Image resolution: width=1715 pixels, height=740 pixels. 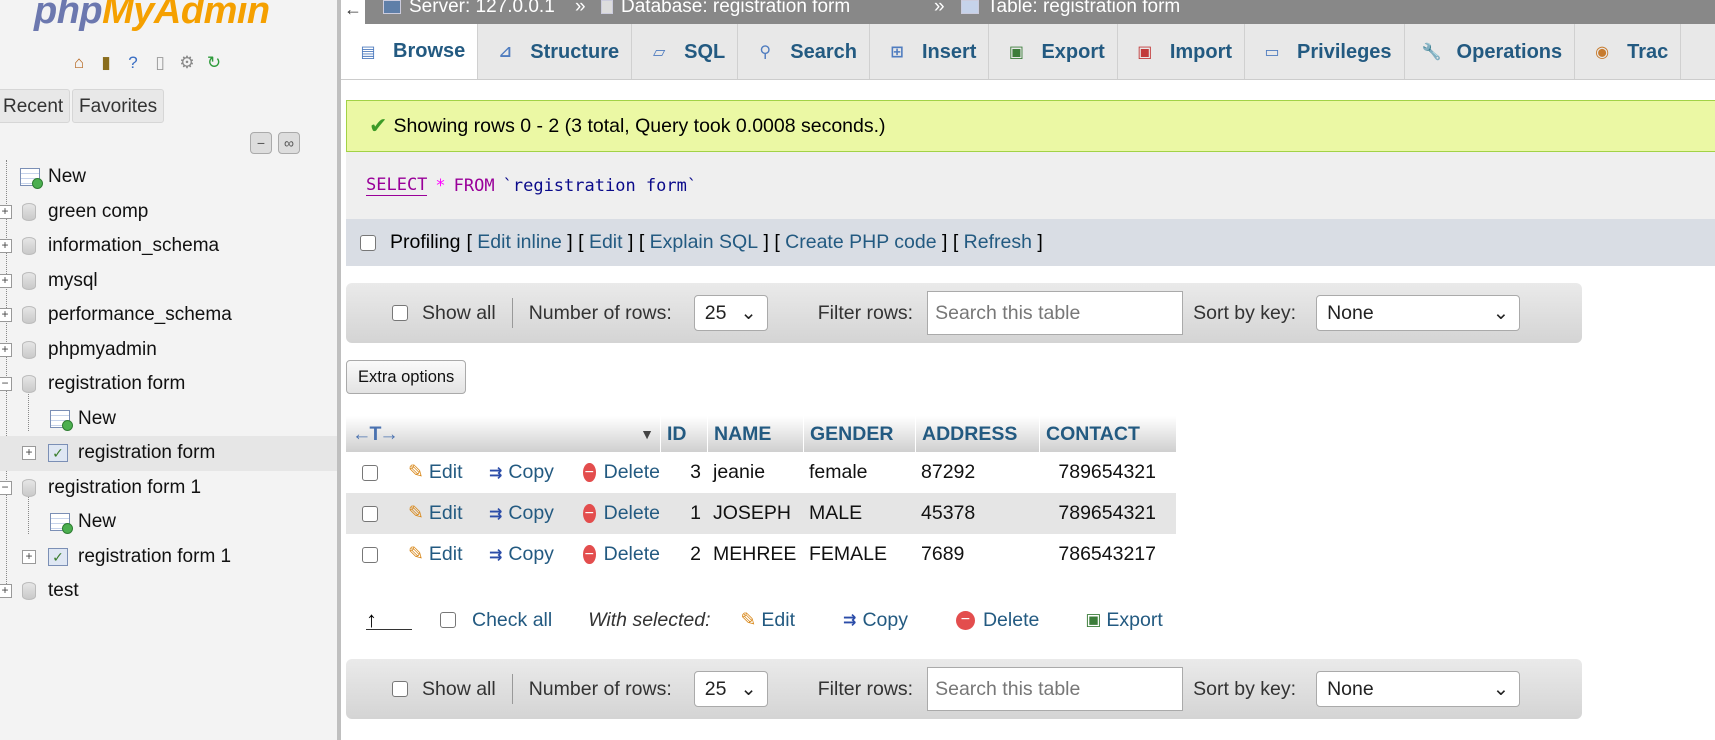 I want to click on tree-item-green-comp: + green comp, so click(x=168, y=212).